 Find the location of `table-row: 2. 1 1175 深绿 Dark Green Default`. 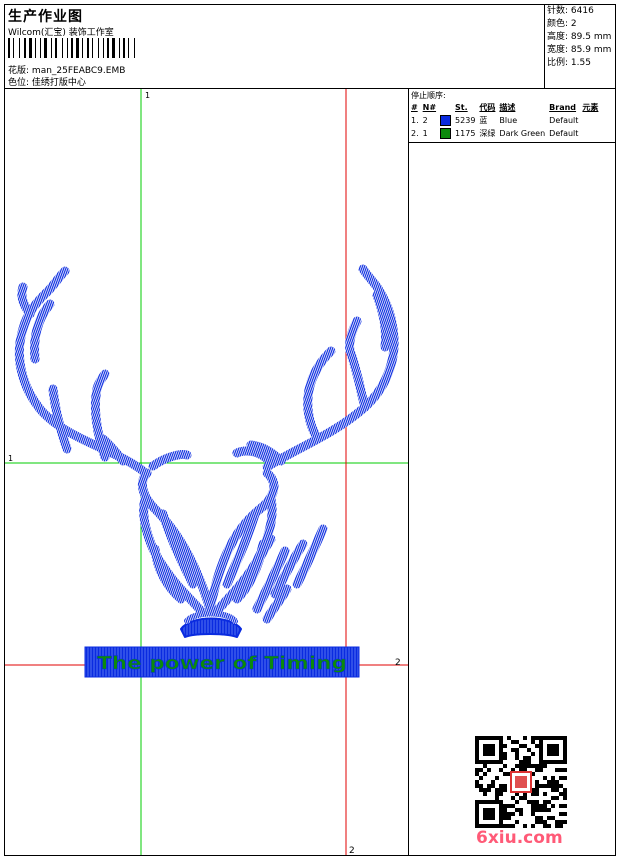

table-row: 2. 1 1175 深绿 Dark Green Default is located at coordinates (495, 133).